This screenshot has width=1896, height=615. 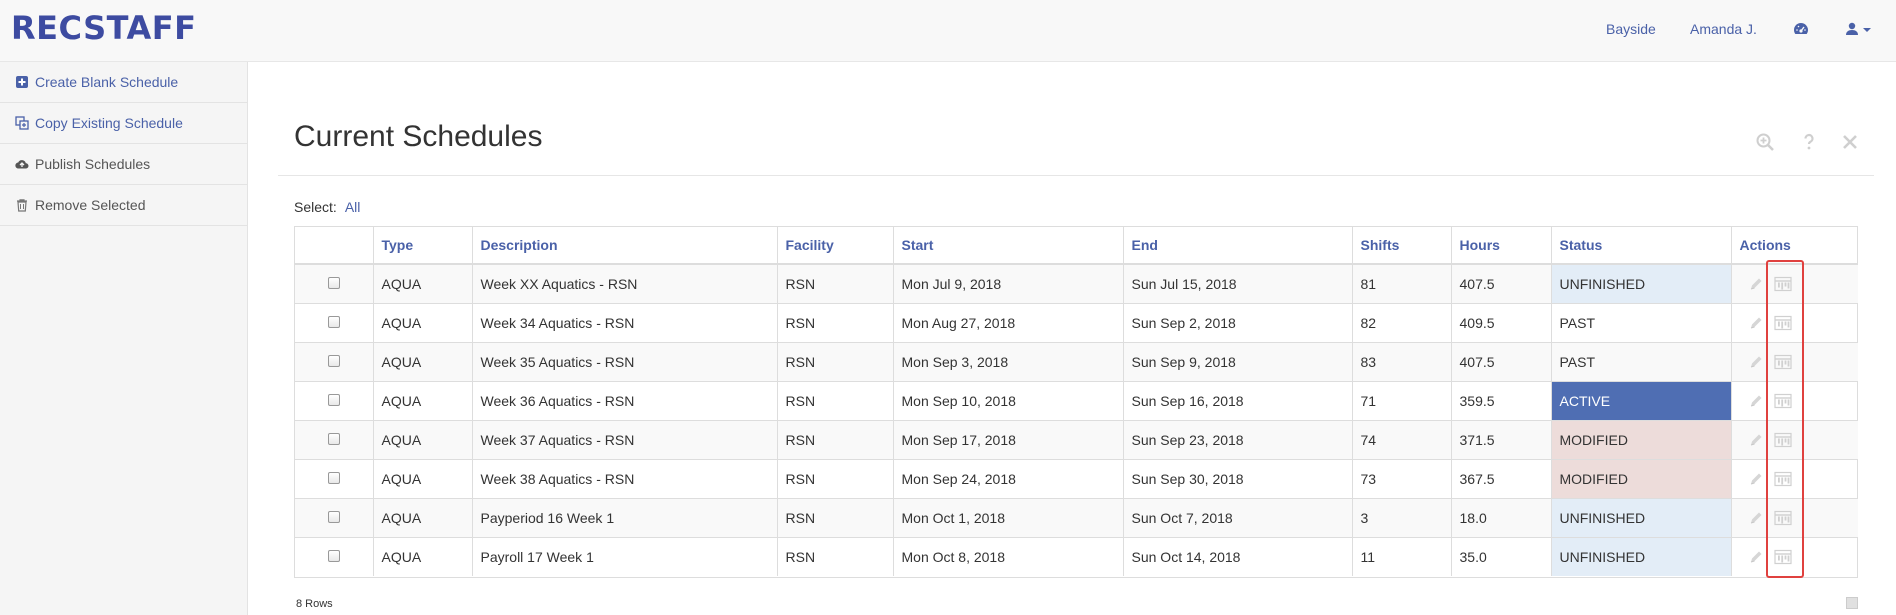 I want to click on user-menu-dropdown, so click(x=1860, y=29).